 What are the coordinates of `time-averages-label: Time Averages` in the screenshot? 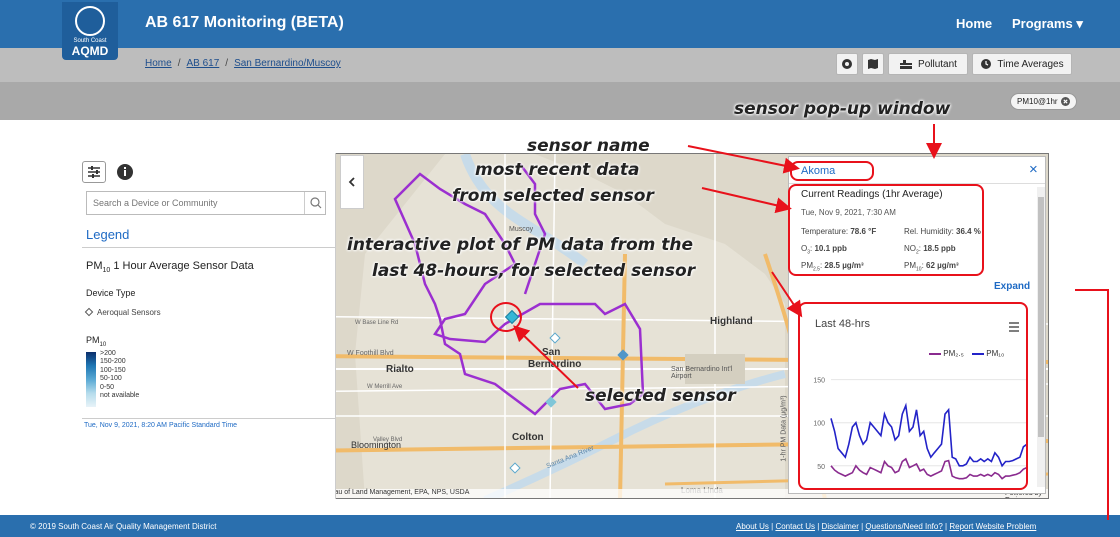 It's located at (1030, 64).